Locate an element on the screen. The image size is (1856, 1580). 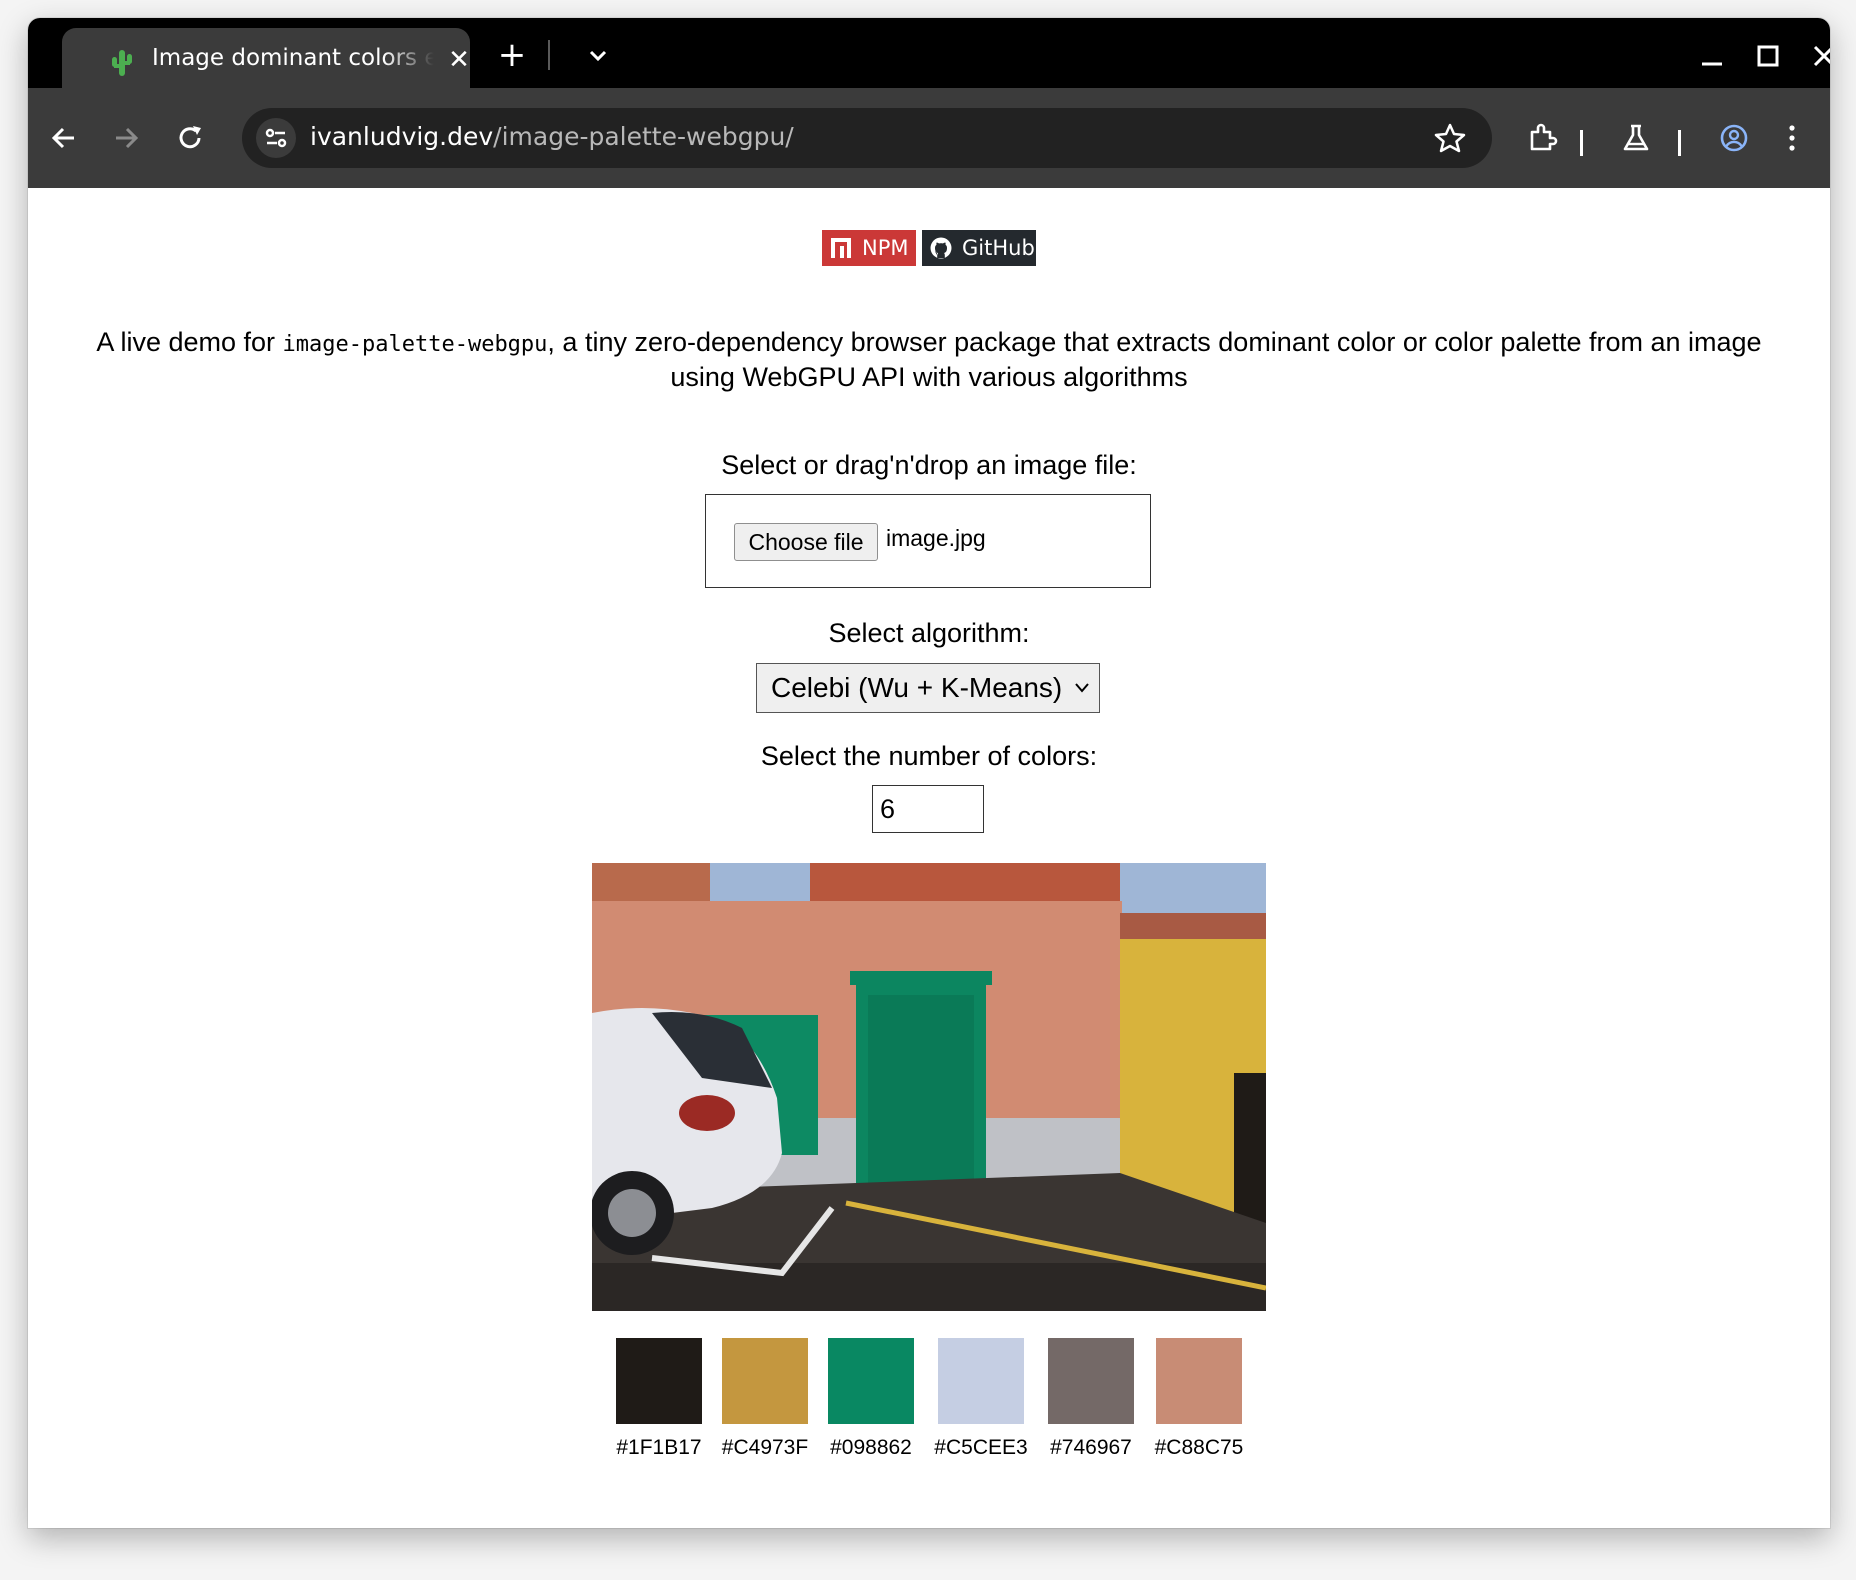
chevron-down-icon is located at coordinates (1082, 688).